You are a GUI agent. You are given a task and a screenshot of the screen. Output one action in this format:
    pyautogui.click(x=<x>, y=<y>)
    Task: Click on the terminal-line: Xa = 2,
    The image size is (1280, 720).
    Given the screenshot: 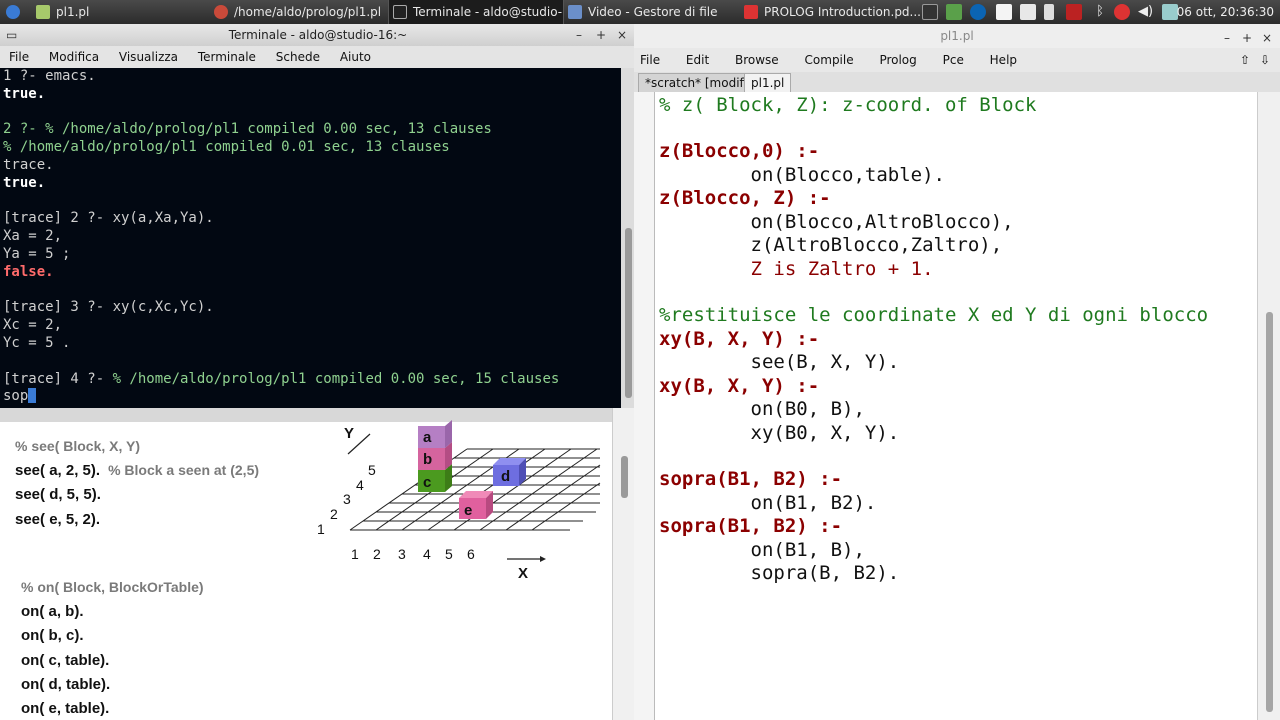 What is the action you would take?
    pyautogui.click(x=33, y=236)
    